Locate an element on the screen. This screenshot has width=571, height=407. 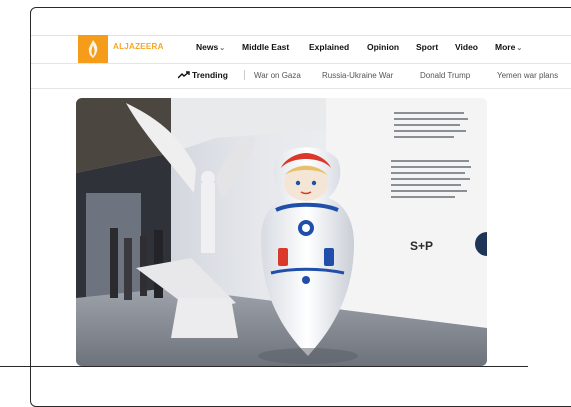
trending-label-text: Trending is located at coordinates (210, 75).